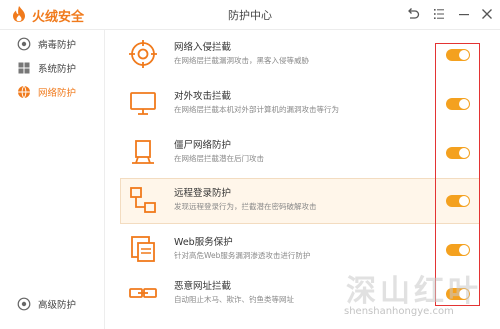  What do you see at coordinates (242, 255) in the screenshot?
I see `feature-description: 针对高危Web服务漏洞渗透攻击进行防护` at bounding box center [242, 255].